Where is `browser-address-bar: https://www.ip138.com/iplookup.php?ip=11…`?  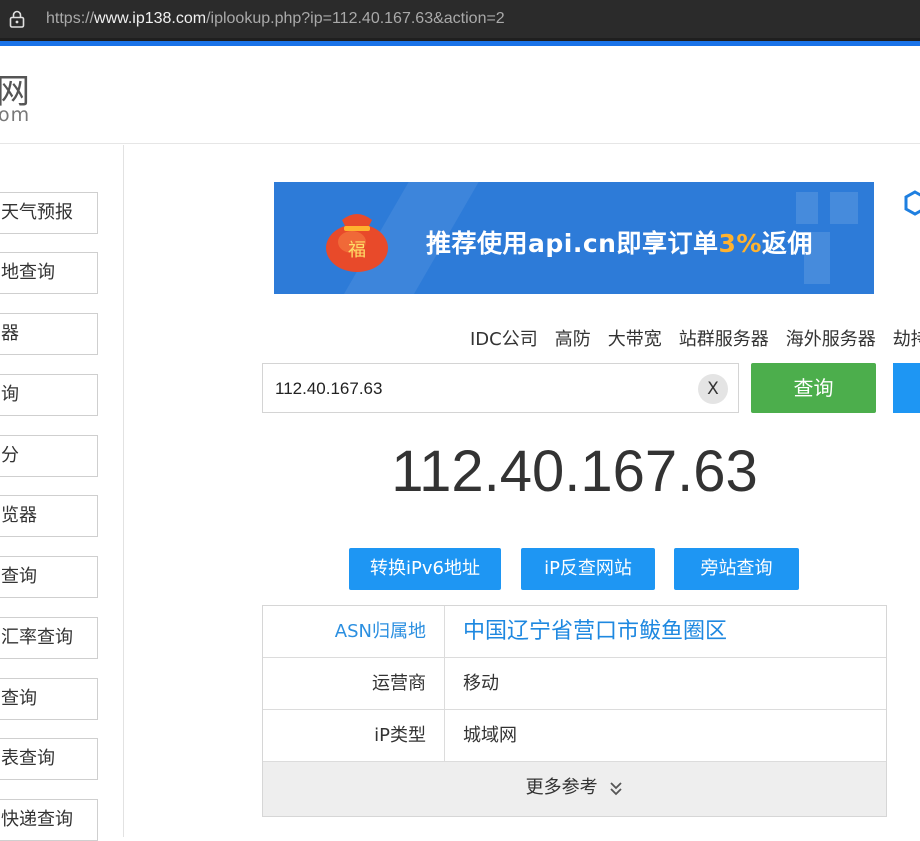
browser-address-bar: https://www.ip138.com/iplookup.php?ip=11… is located at coordinates (460, 20).